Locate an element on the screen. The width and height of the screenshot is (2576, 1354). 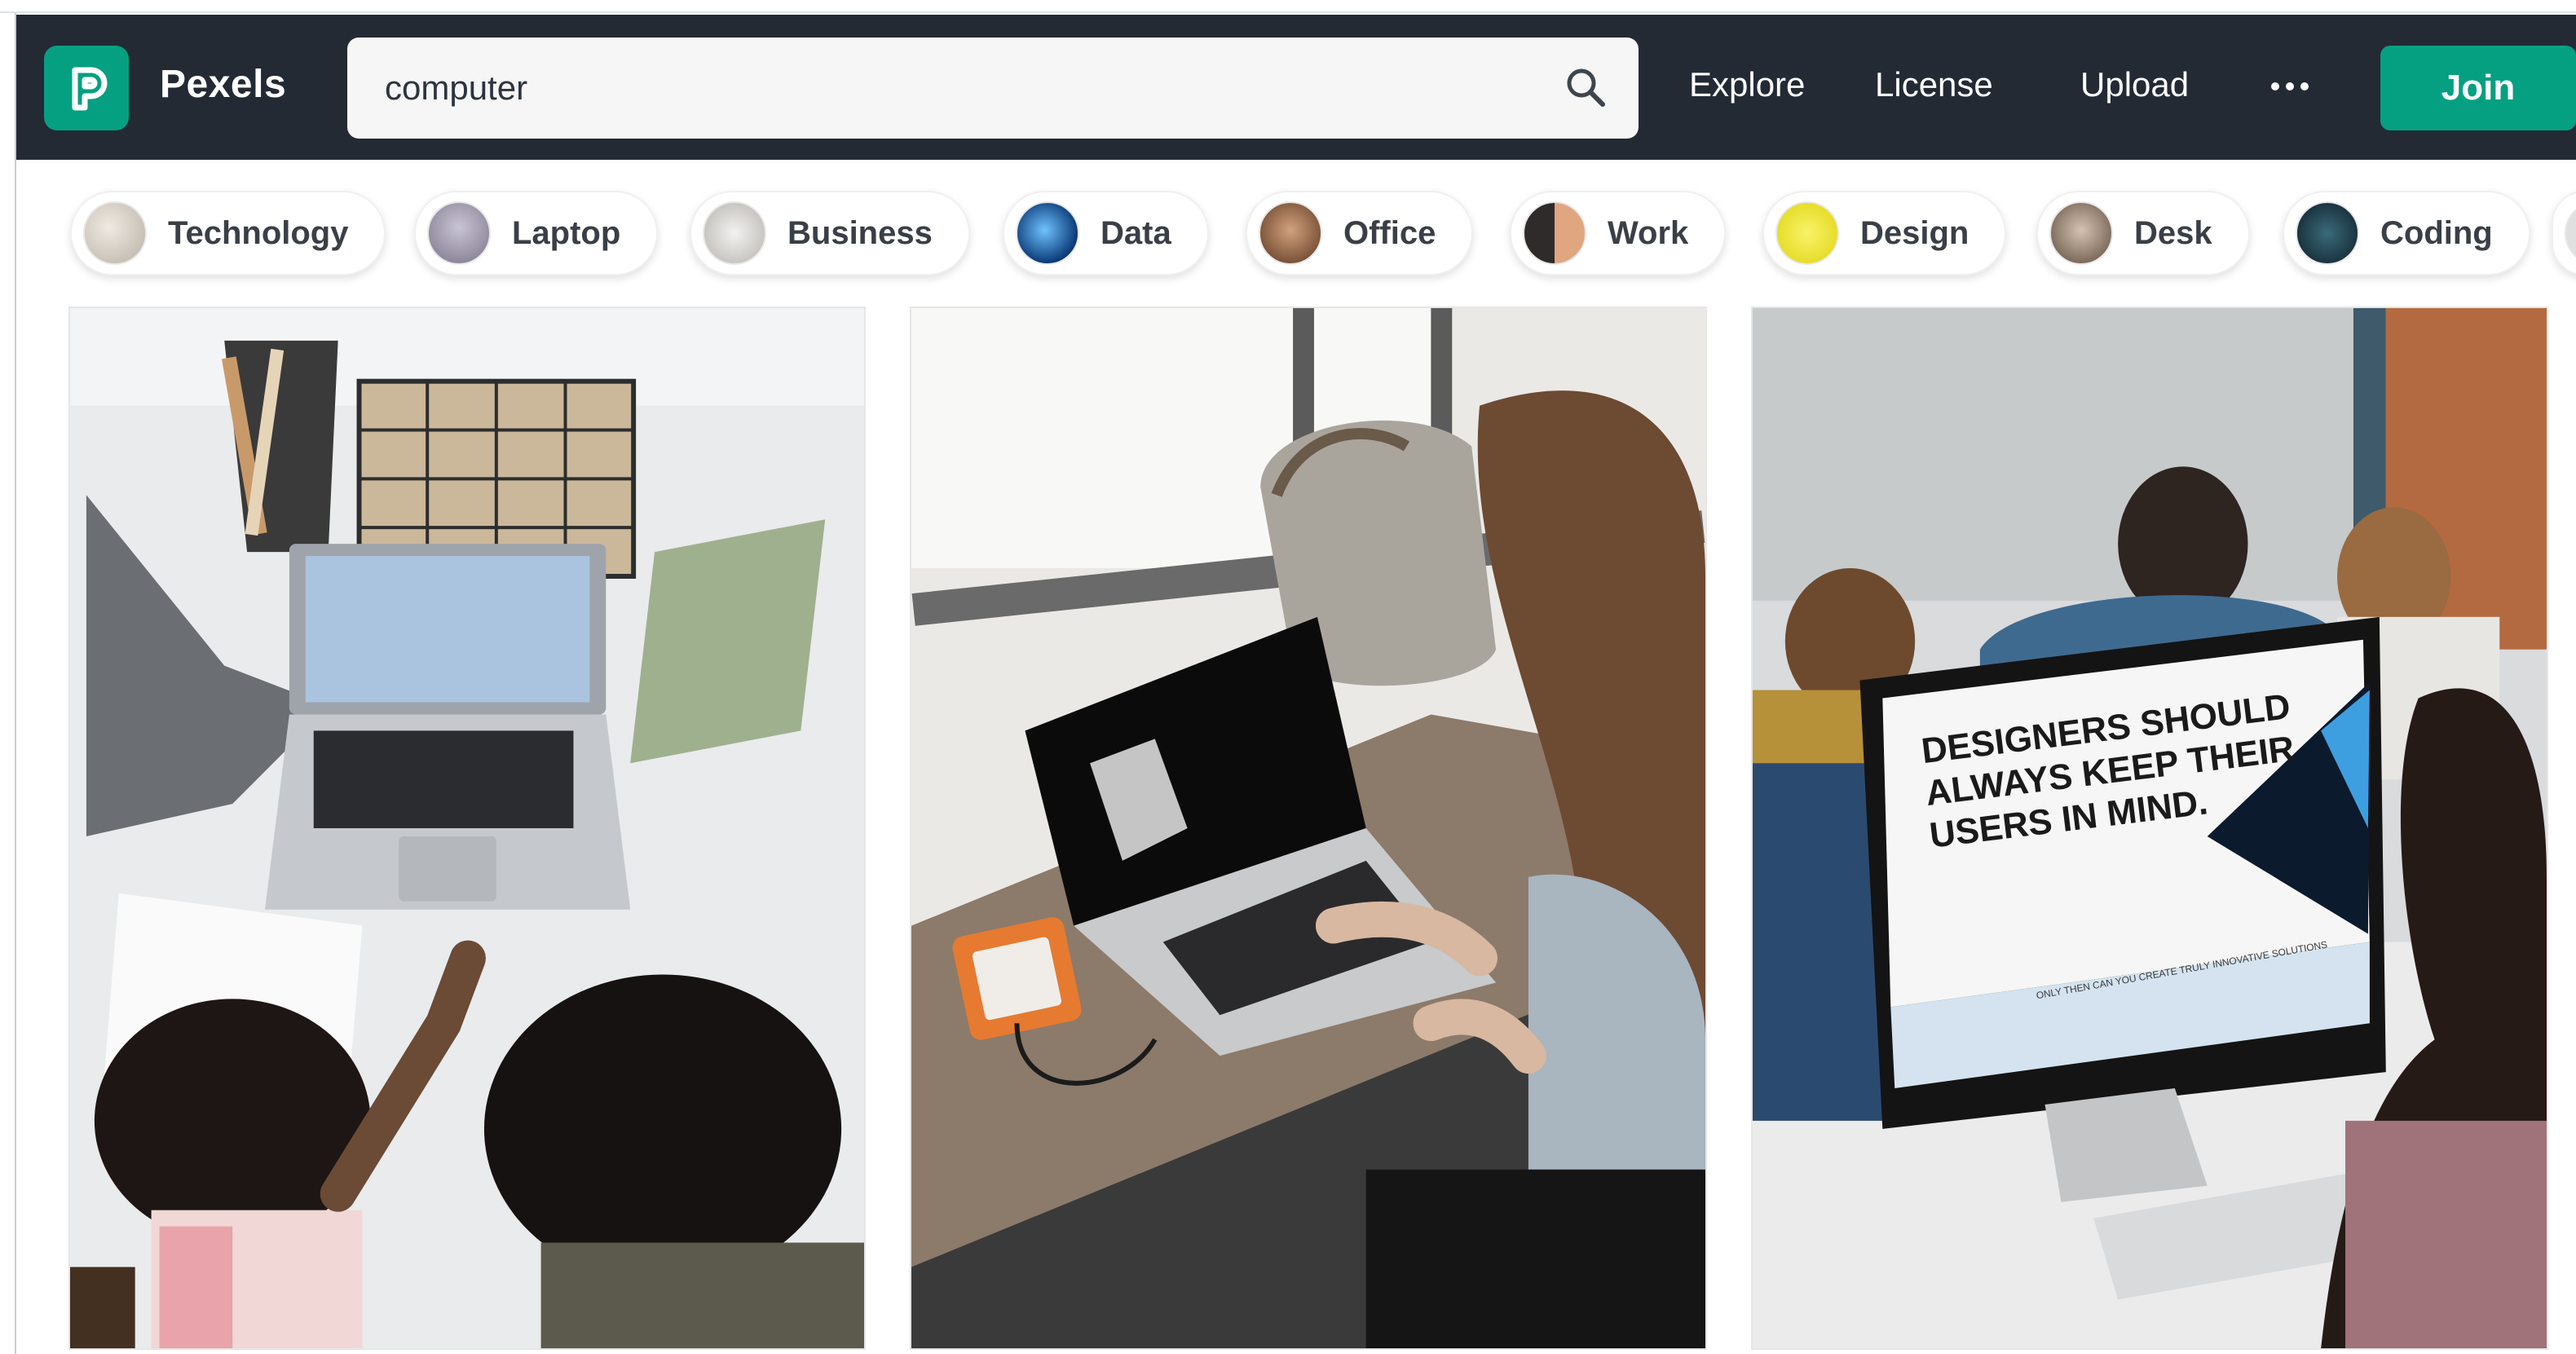
chip-technology: Technology is located at coordinates (228, 233).